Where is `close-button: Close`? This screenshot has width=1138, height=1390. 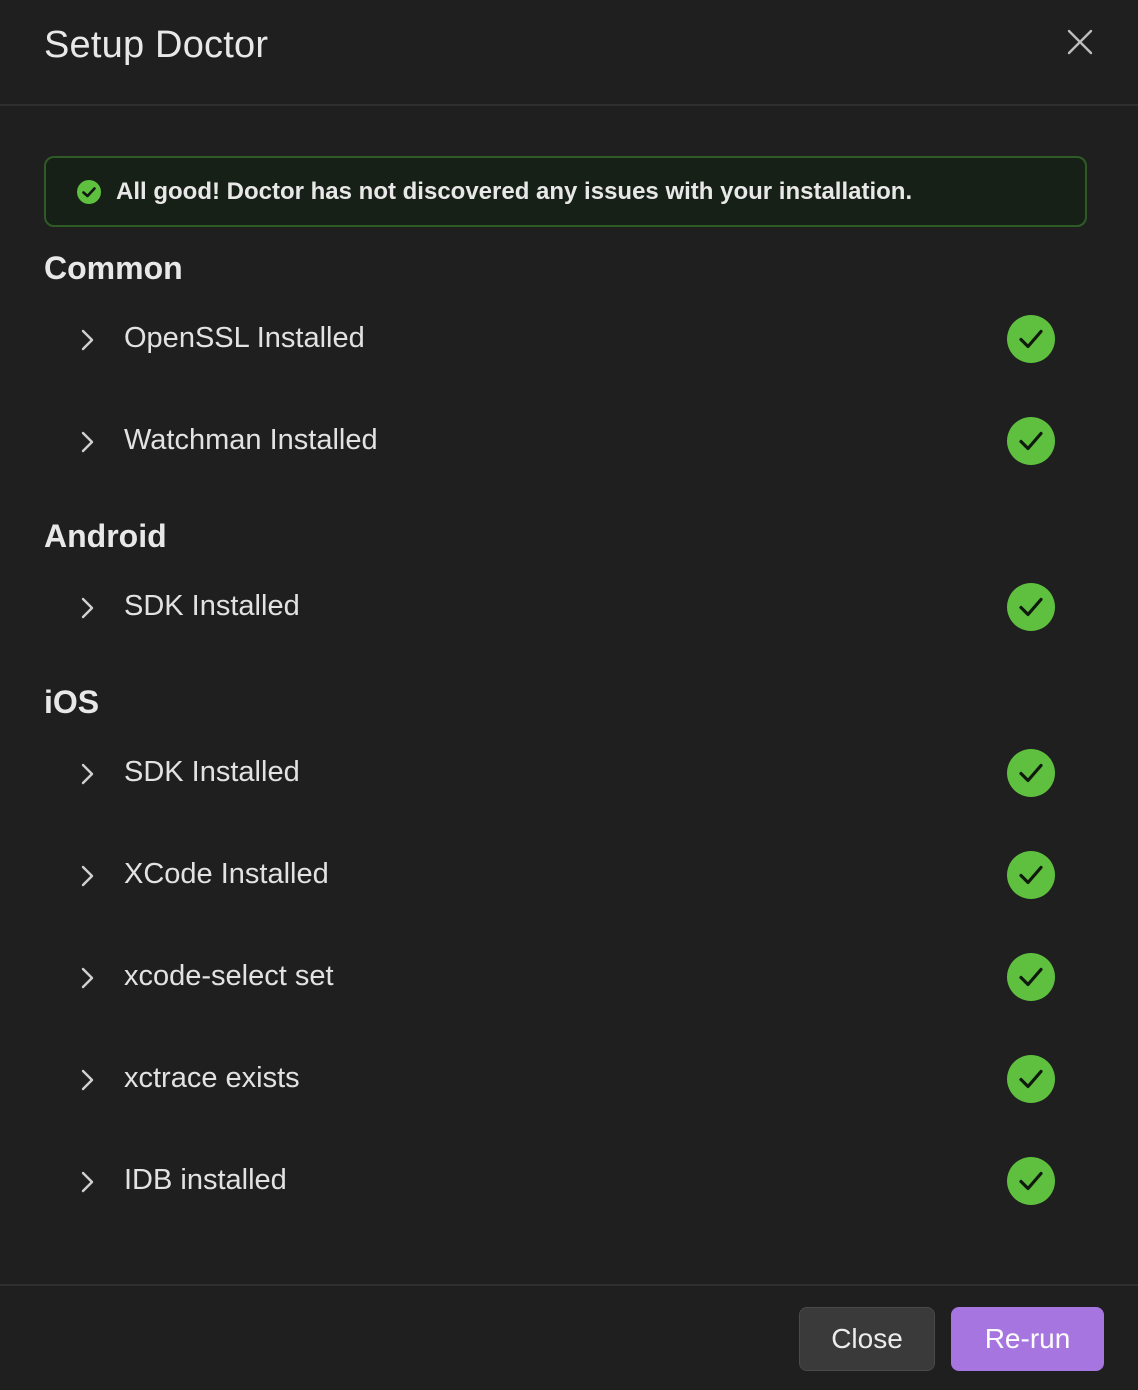 close-button: Close is located at coordinates (867, 1339).